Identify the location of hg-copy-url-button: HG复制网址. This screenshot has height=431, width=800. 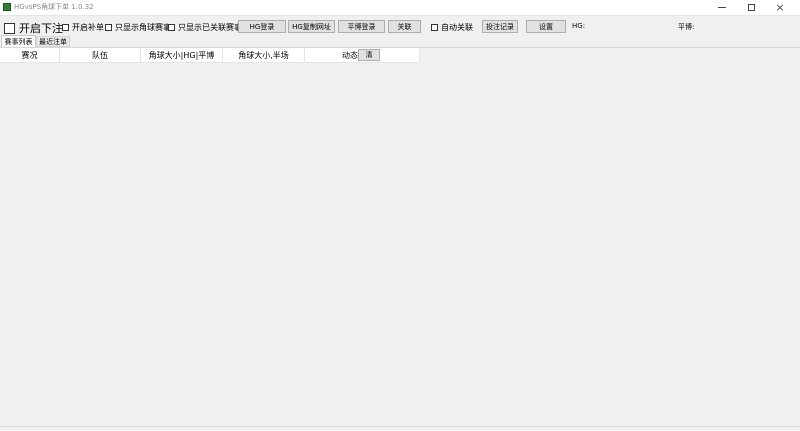
(311, 26).